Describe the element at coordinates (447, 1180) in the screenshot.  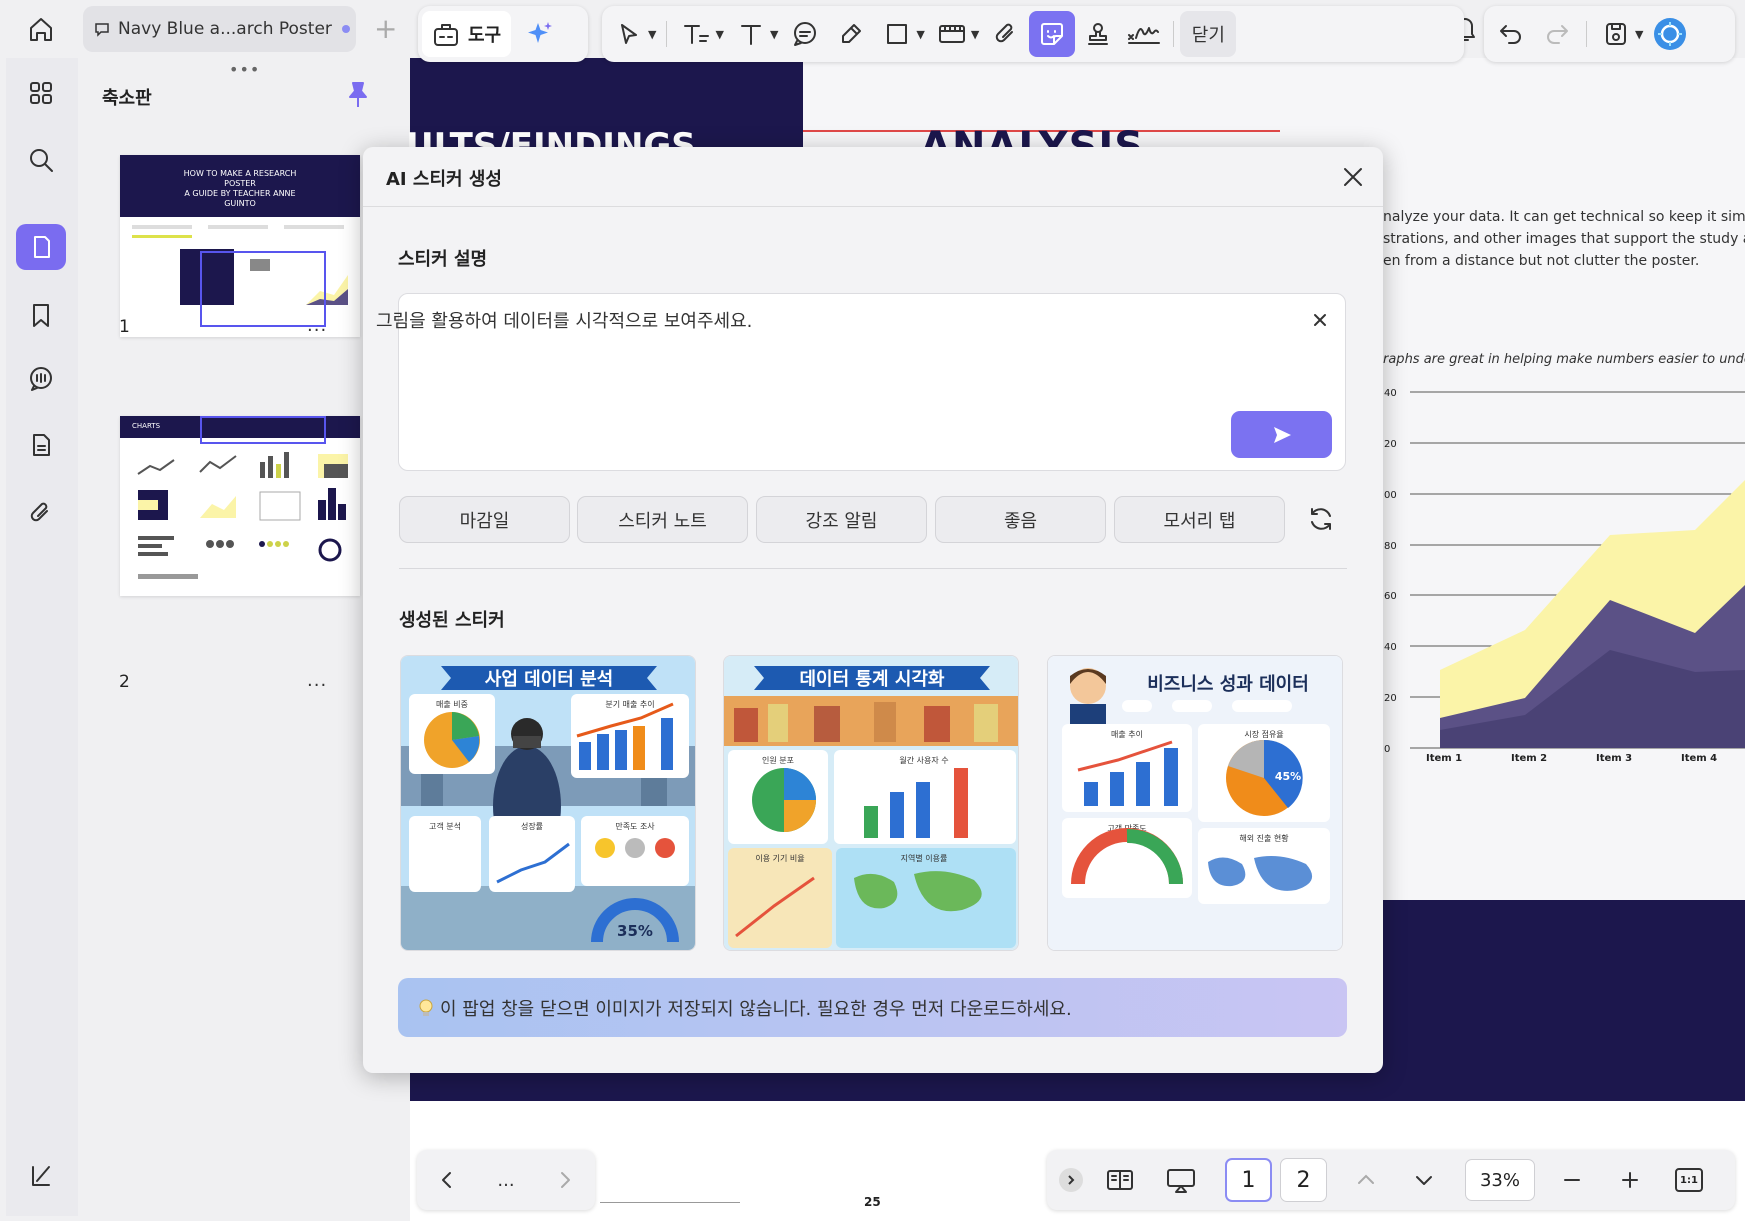
I see `previous-button` at that location.